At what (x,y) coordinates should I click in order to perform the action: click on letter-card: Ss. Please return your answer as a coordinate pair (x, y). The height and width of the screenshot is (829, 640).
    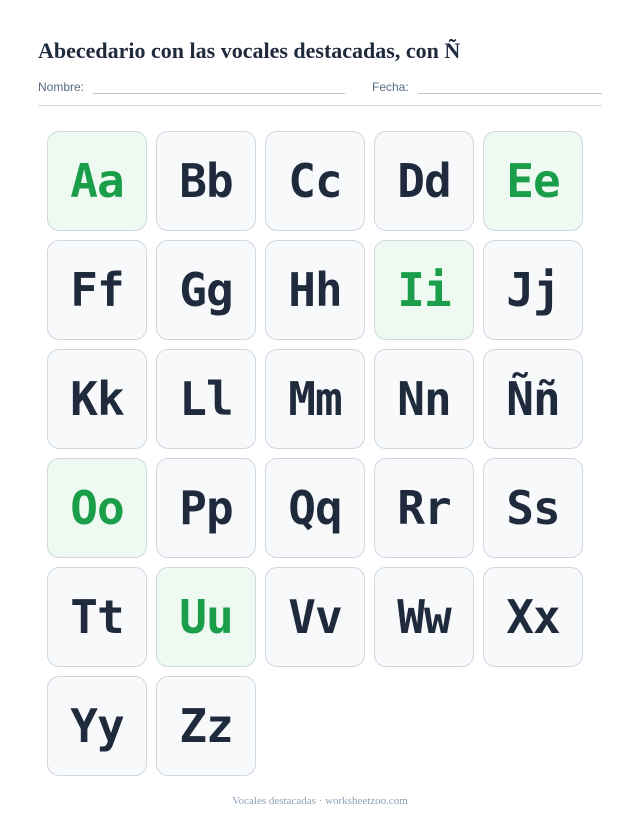
    Looking at the image, I should click on (533, 508).